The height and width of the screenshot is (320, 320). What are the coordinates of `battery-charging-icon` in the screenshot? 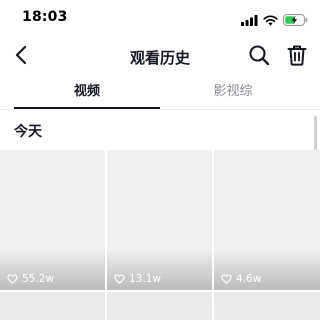 It's located at (295, 20).